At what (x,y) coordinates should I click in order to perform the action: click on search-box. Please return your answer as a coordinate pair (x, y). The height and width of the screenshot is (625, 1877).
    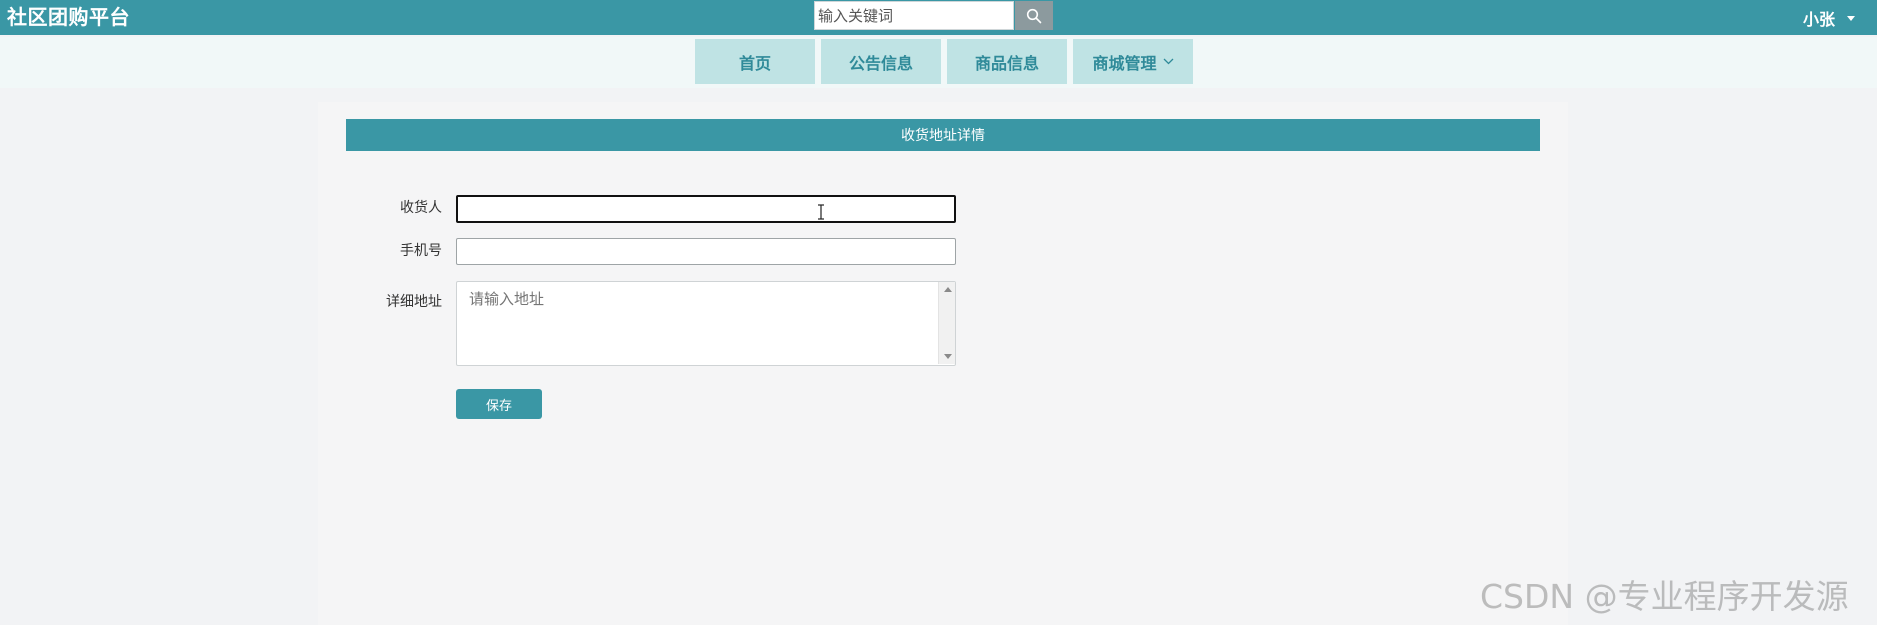
    Looking at the image, I should click on (914, 15).